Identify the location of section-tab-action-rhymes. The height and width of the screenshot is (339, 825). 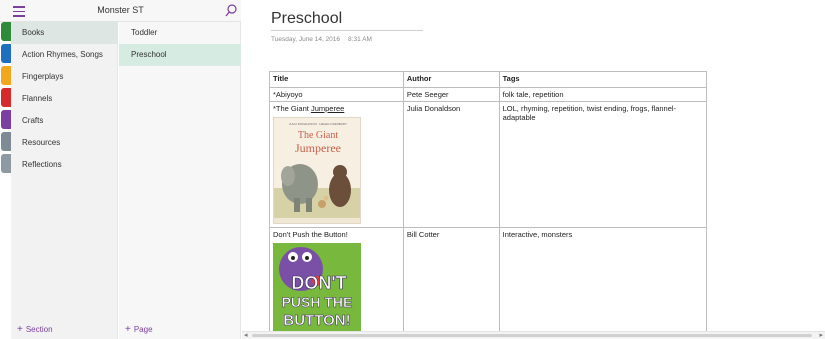
(6, 53).